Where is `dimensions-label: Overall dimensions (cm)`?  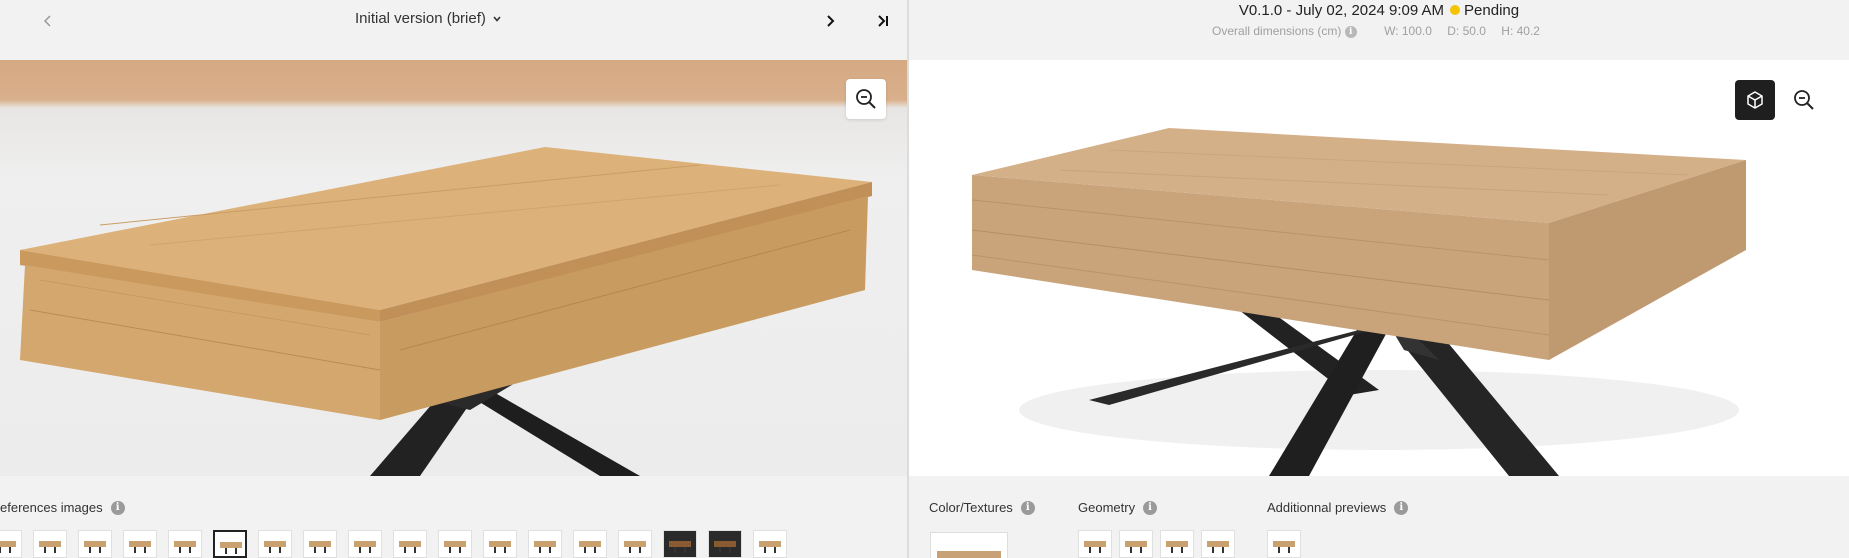 dimensions-label: Overall dimensions (cm) is located at coordinates (1277, 31).